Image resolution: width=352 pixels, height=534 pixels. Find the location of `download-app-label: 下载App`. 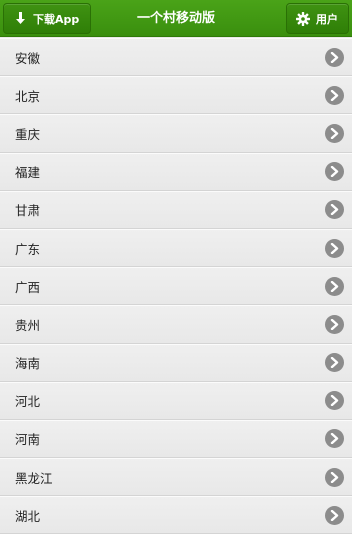

download-app-label: 下载App is located at coordinates (56, 19).